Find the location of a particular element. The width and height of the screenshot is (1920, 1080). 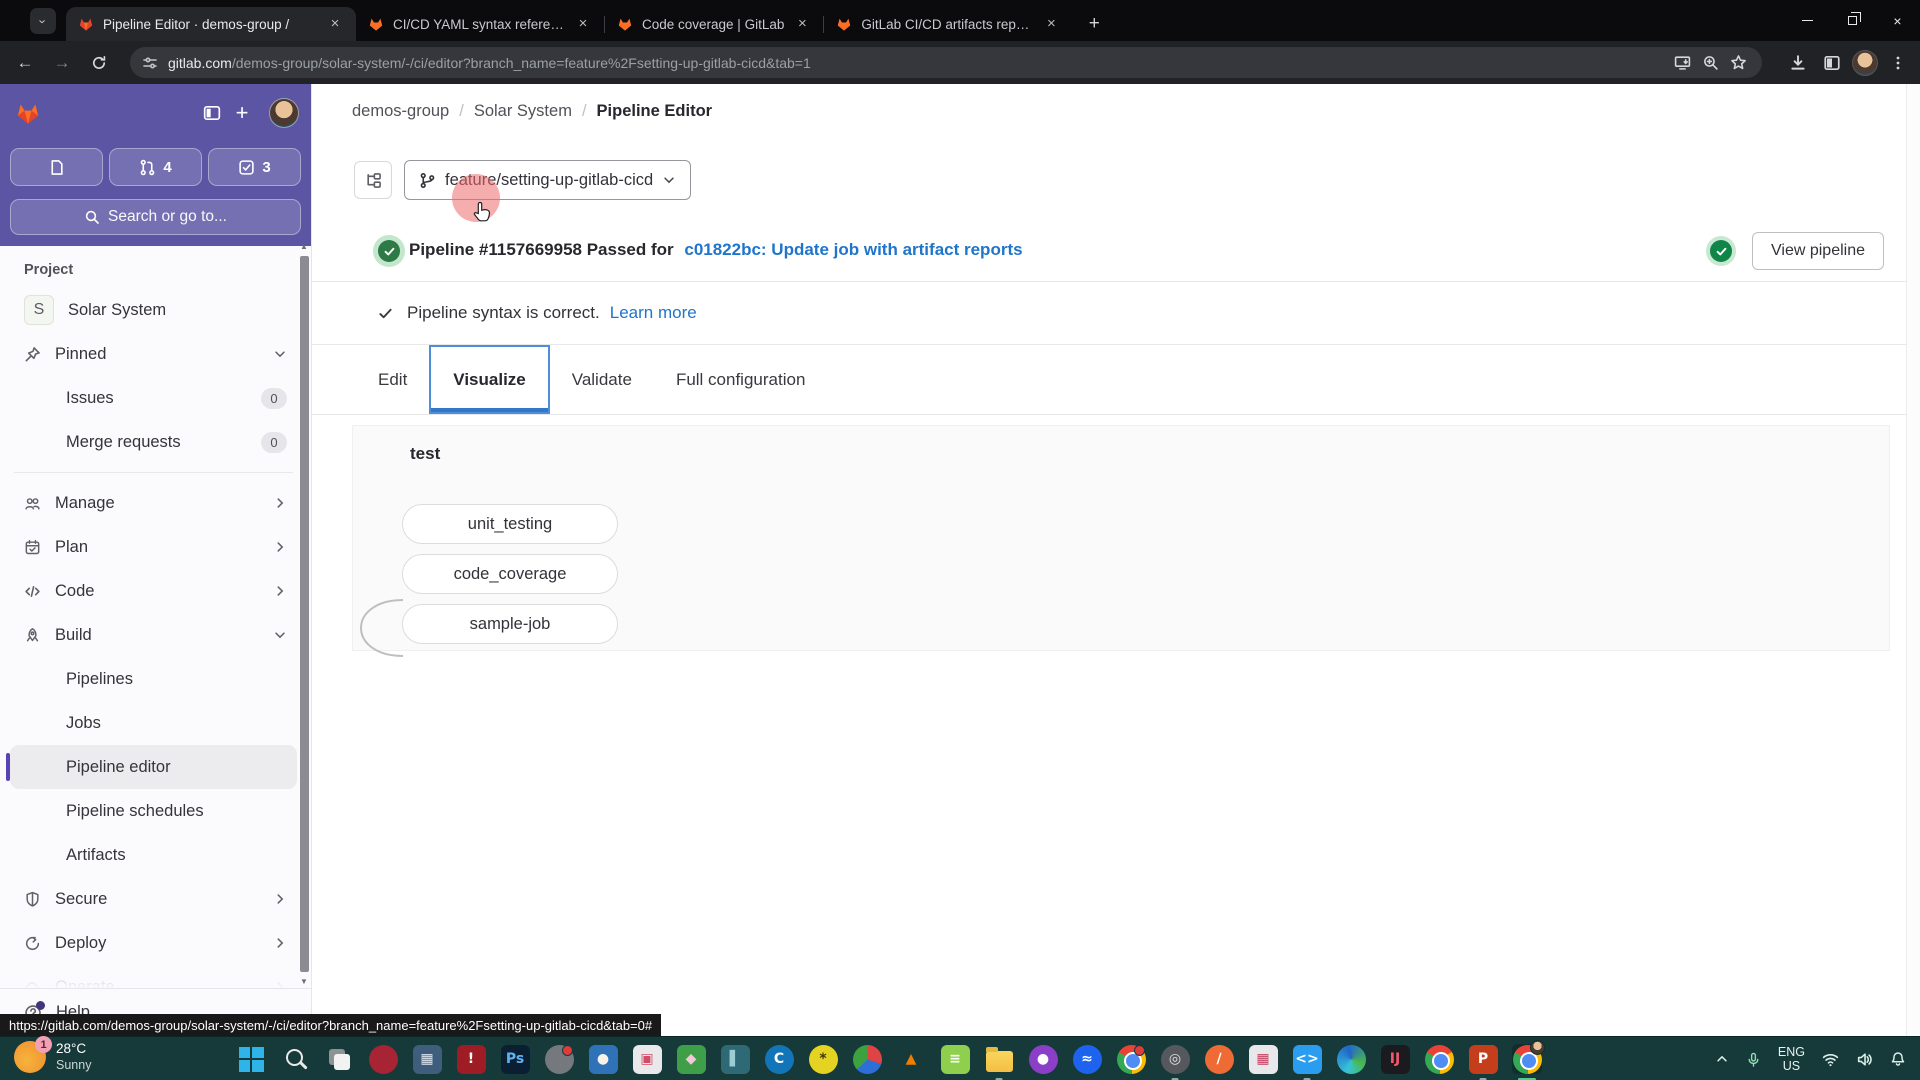

split-view-app: ▌ is located at coordinates (735, 1059).